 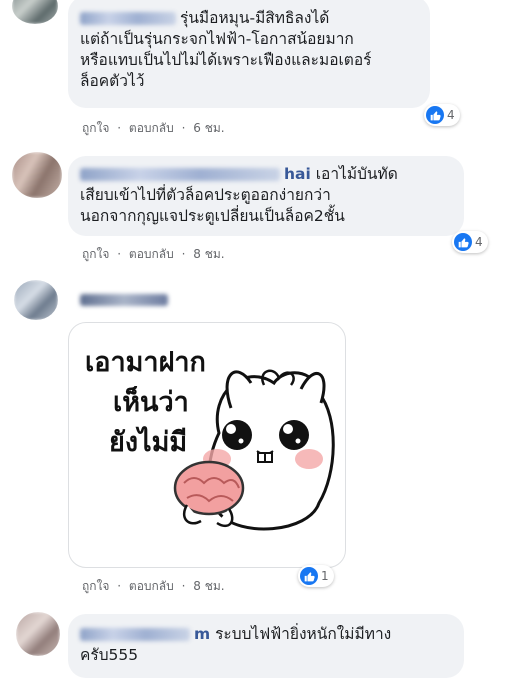 What do you see at coordinates (151, 402) in the screenshot?
I see `sticker-caption-line: เห็นว่า` at bounding box center [151, 402].